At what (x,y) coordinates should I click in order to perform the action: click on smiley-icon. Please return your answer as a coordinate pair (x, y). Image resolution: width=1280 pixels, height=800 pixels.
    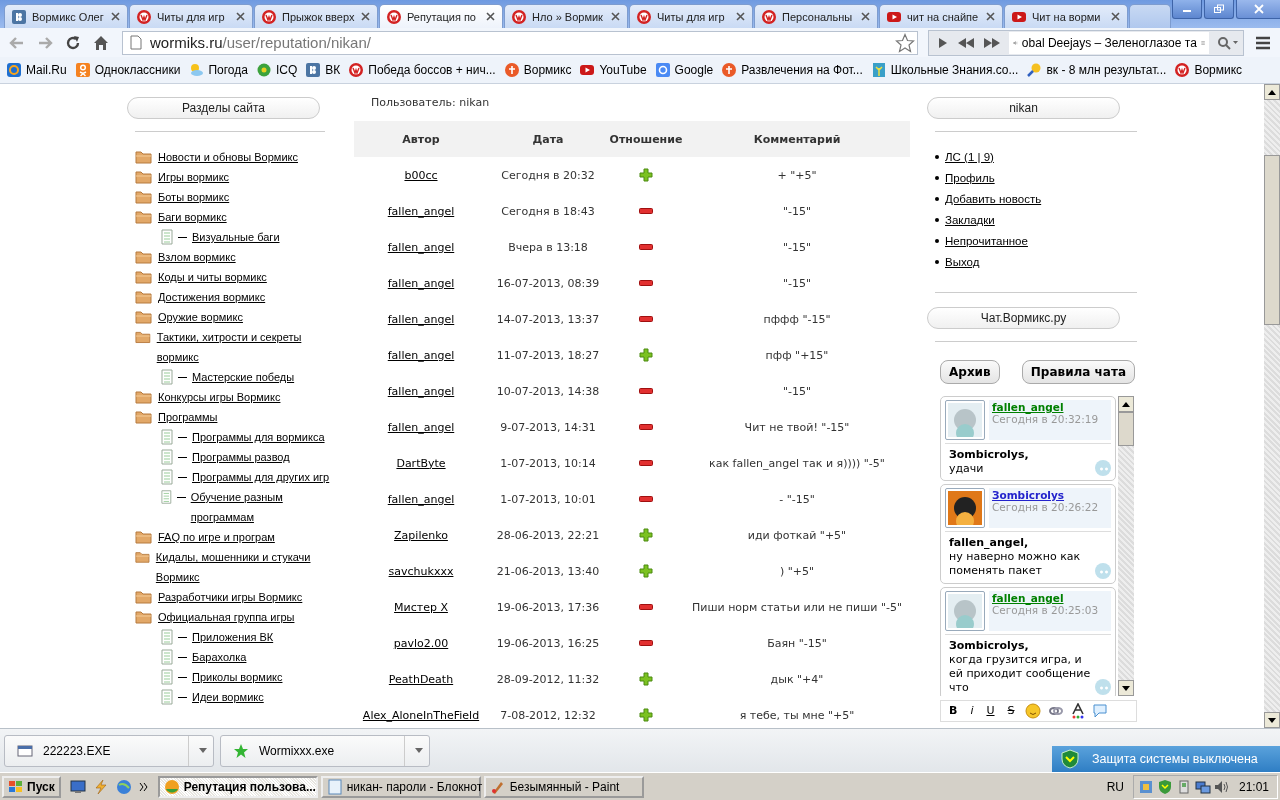
    Looking at the image, I should click on (1032, 711).